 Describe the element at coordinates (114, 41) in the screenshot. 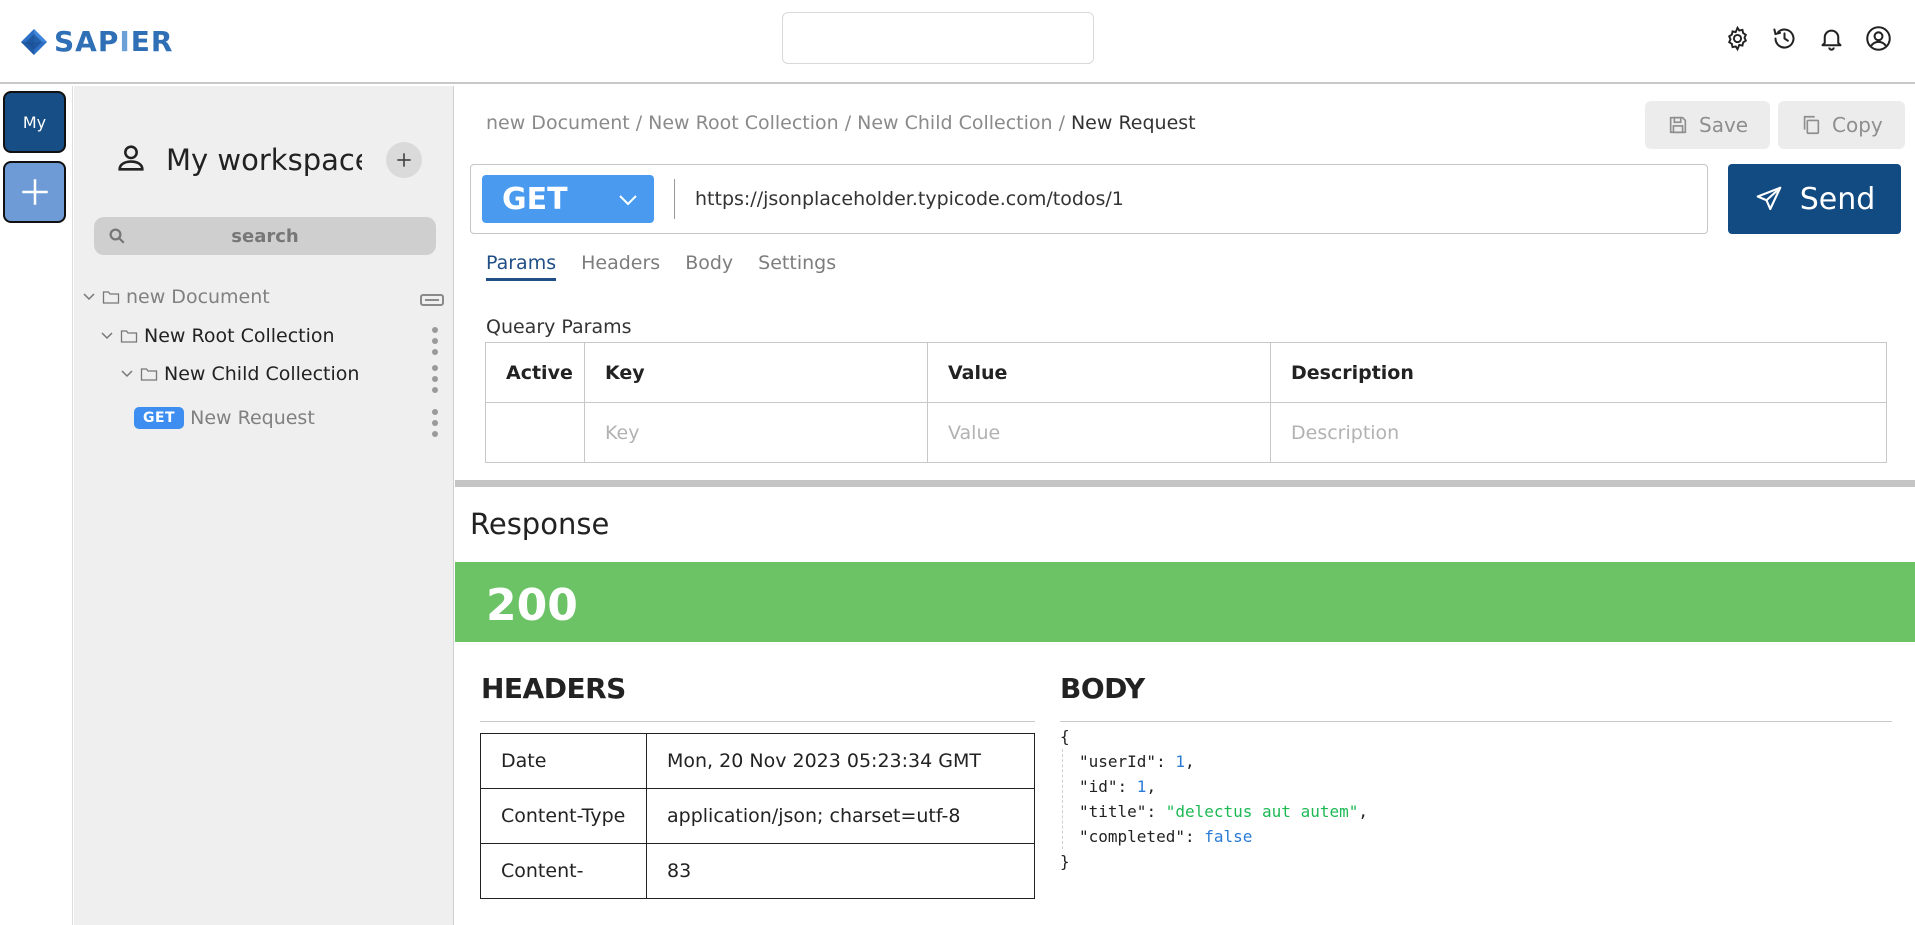

I see `app-name: SAPIER` at that location.